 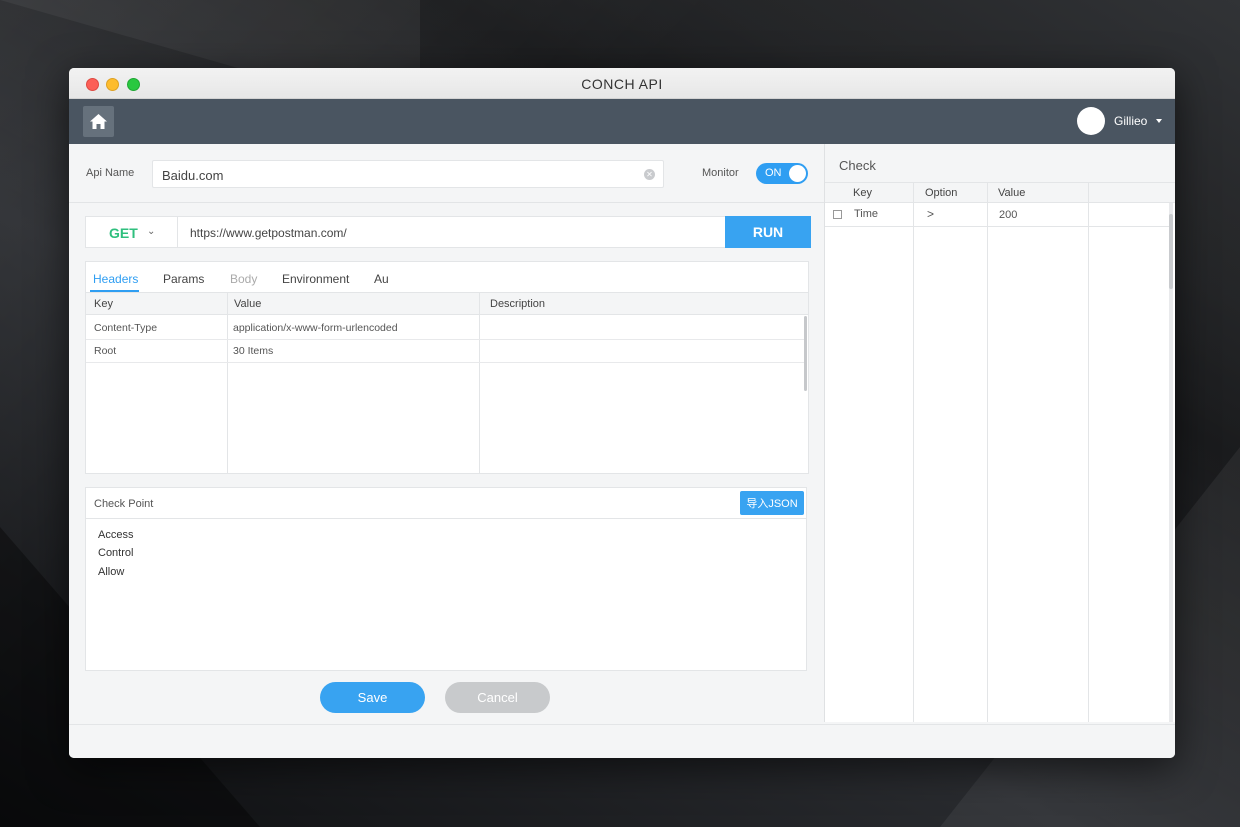 What do you see at coordinates (772, 503) in the screenshot?
I see `import-json-button: 导入JSON` at bounding box center [772, 503].